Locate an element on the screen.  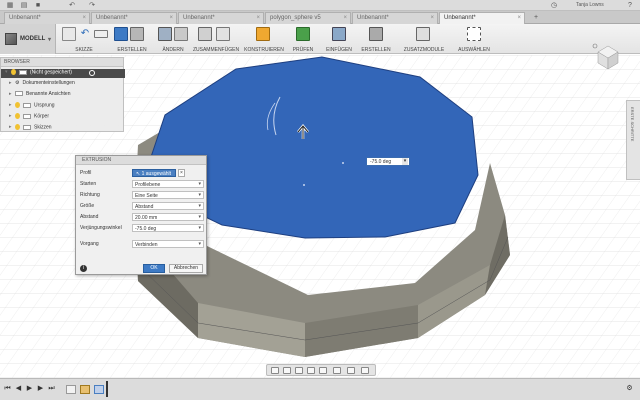
help-icon: ? is located at coordinates (630, 5).